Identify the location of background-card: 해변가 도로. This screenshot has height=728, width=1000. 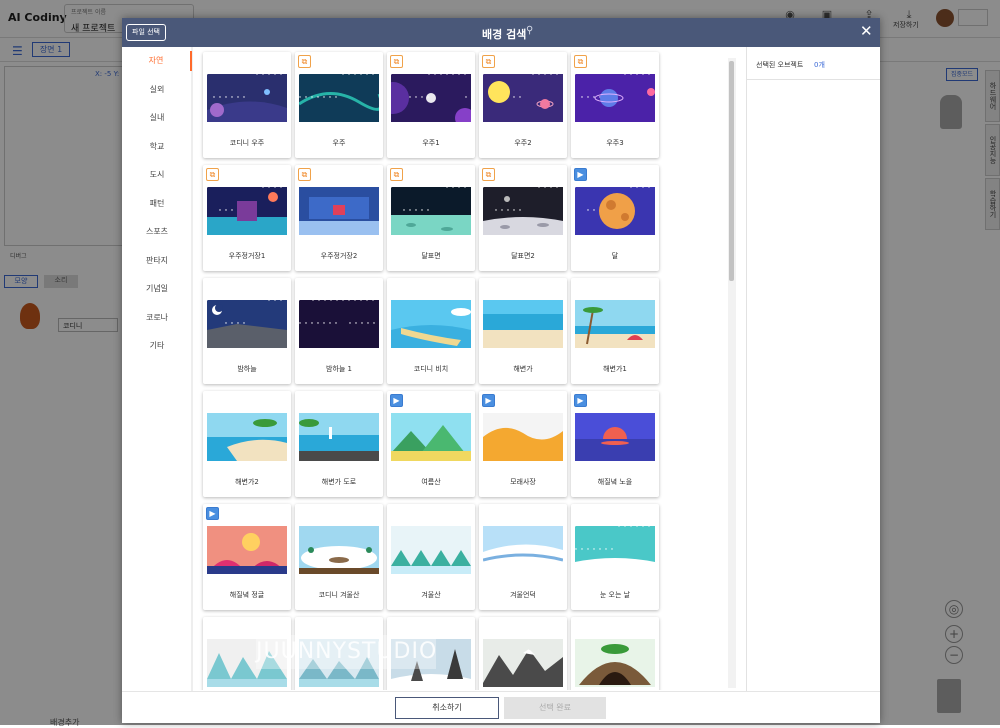
(339, 444).